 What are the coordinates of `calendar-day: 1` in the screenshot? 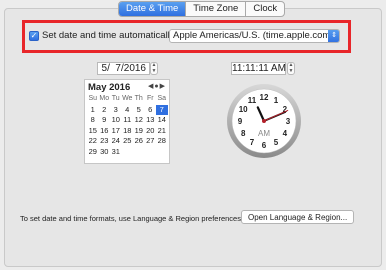 It's located at (93, 110).